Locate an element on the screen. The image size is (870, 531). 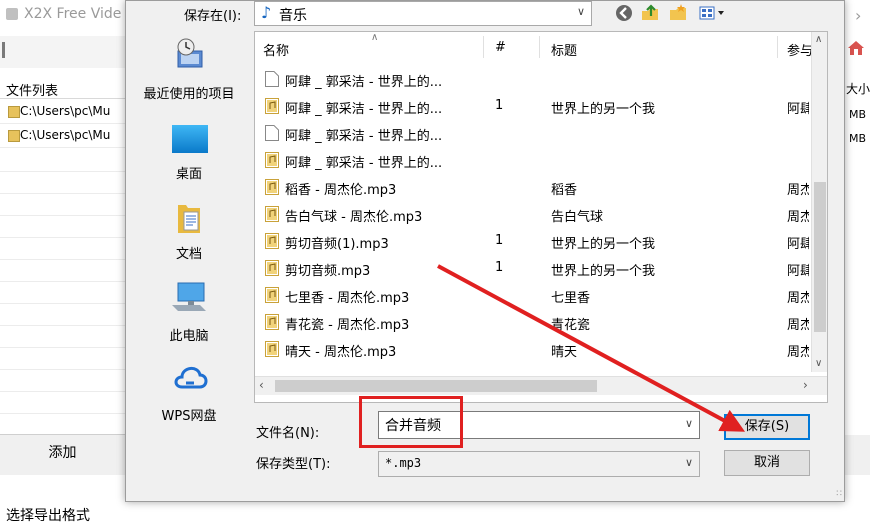
export-format-label: 选择导出格式 is located at coordinates (48, 516).